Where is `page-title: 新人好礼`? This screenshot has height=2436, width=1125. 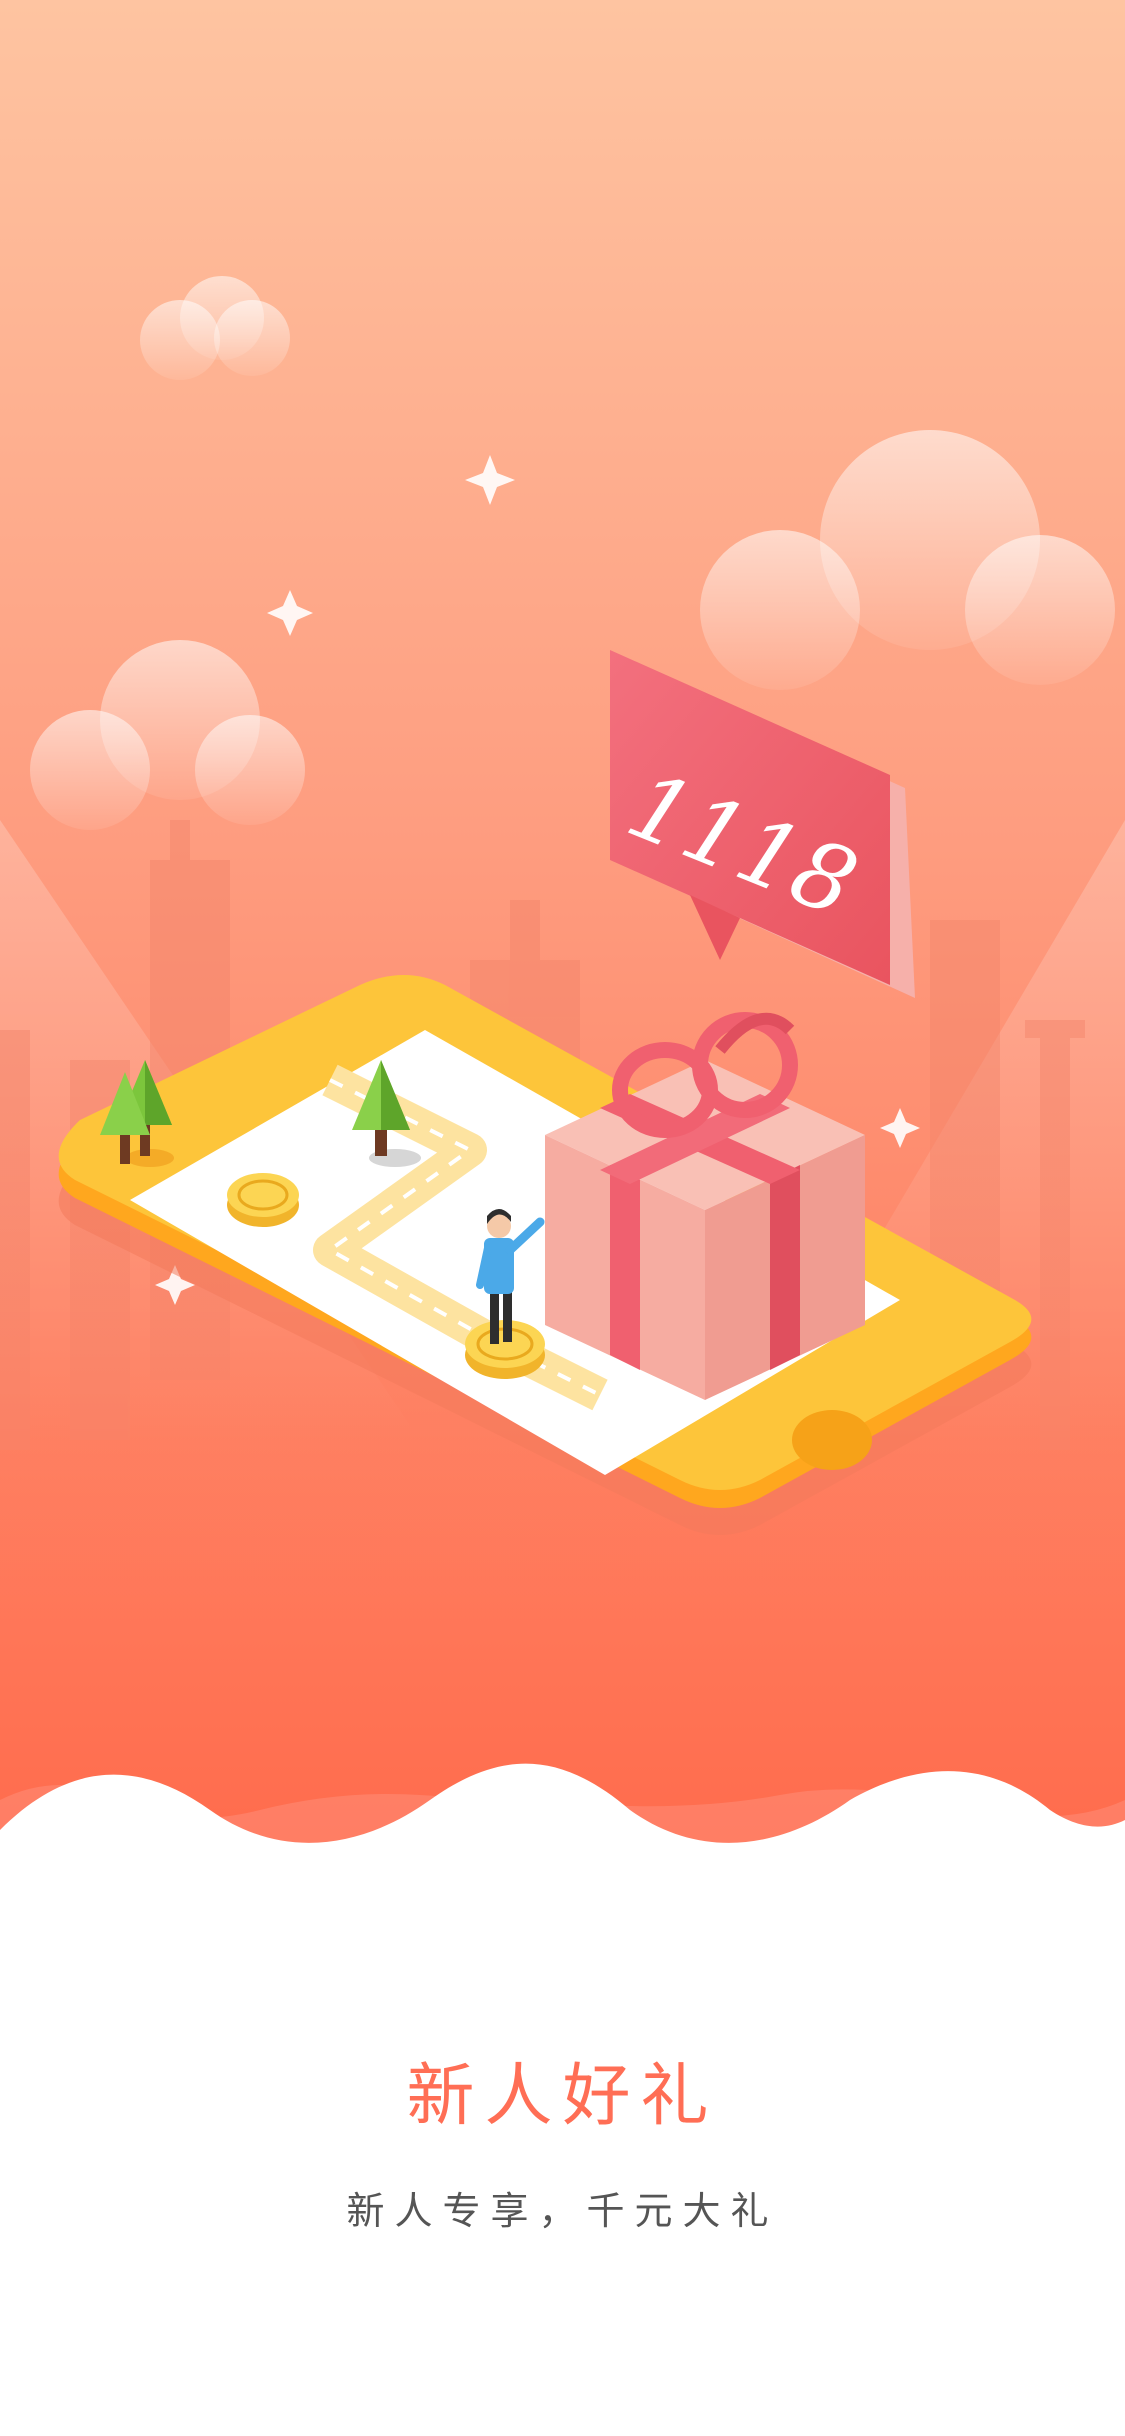
page-title: 新人好礼 is located at coordinates (562, 2096).